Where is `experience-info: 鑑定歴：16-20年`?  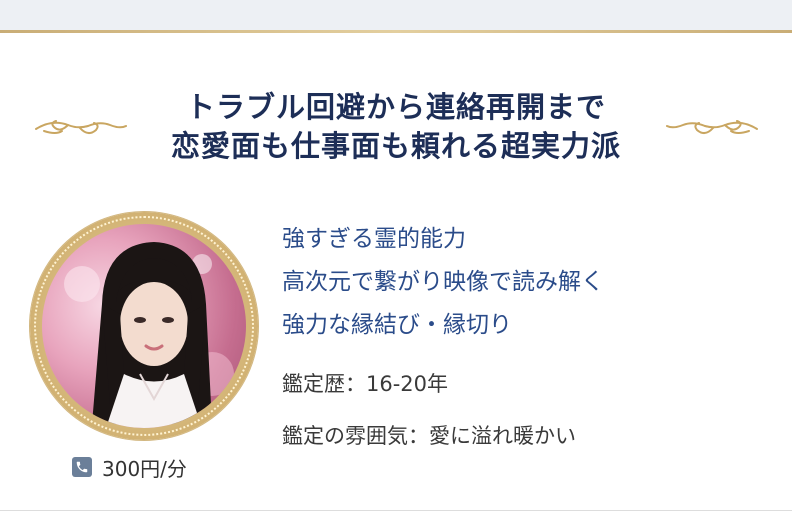 experience-info: 鑑定歴：16-20年 is located at coordinates (365, 384).